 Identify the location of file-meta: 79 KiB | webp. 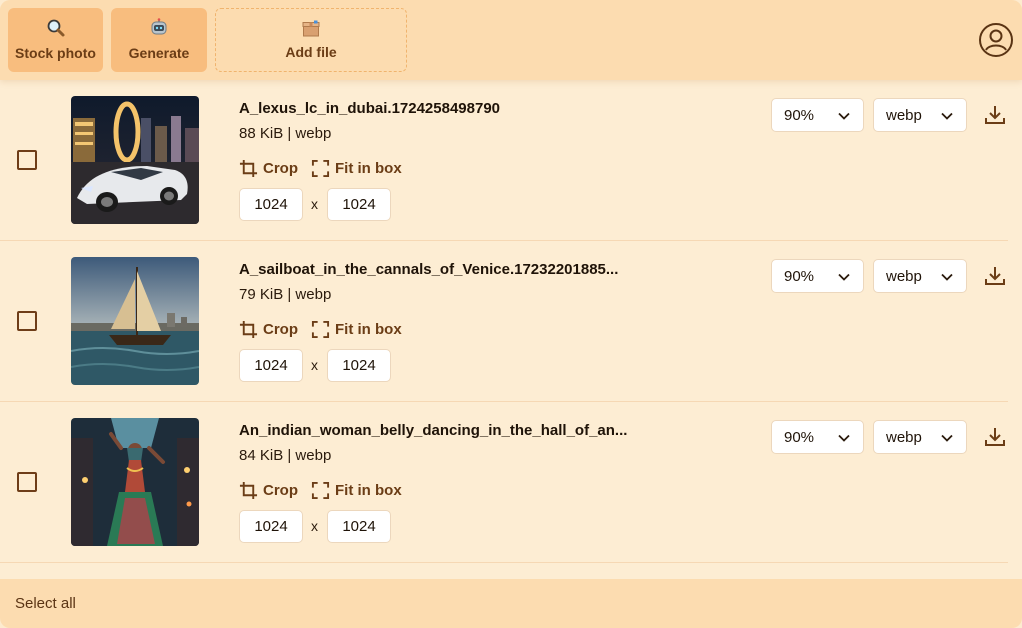
(285, 294).